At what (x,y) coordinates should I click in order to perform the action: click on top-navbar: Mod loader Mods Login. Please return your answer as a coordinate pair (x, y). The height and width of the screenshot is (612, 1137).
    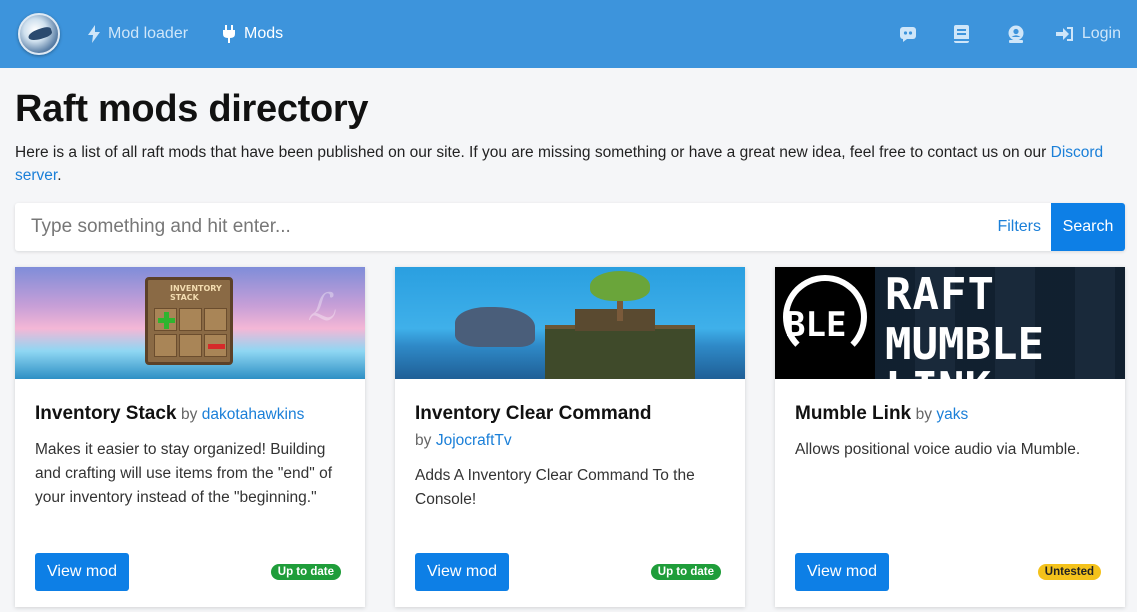
    Looking at the image, I should click on (568, 34).